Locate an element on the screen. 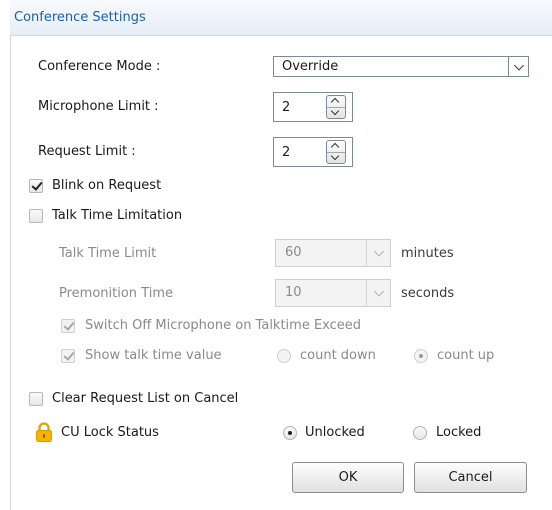  ok-button: OK is located at coordinates (348, 477).